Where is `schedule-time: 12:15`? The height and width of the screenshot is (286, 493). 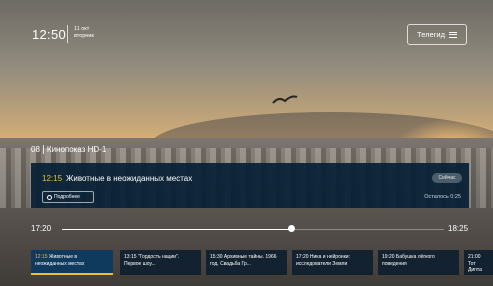 schedule-time: 12:15 is located at coordinates (41, 257).